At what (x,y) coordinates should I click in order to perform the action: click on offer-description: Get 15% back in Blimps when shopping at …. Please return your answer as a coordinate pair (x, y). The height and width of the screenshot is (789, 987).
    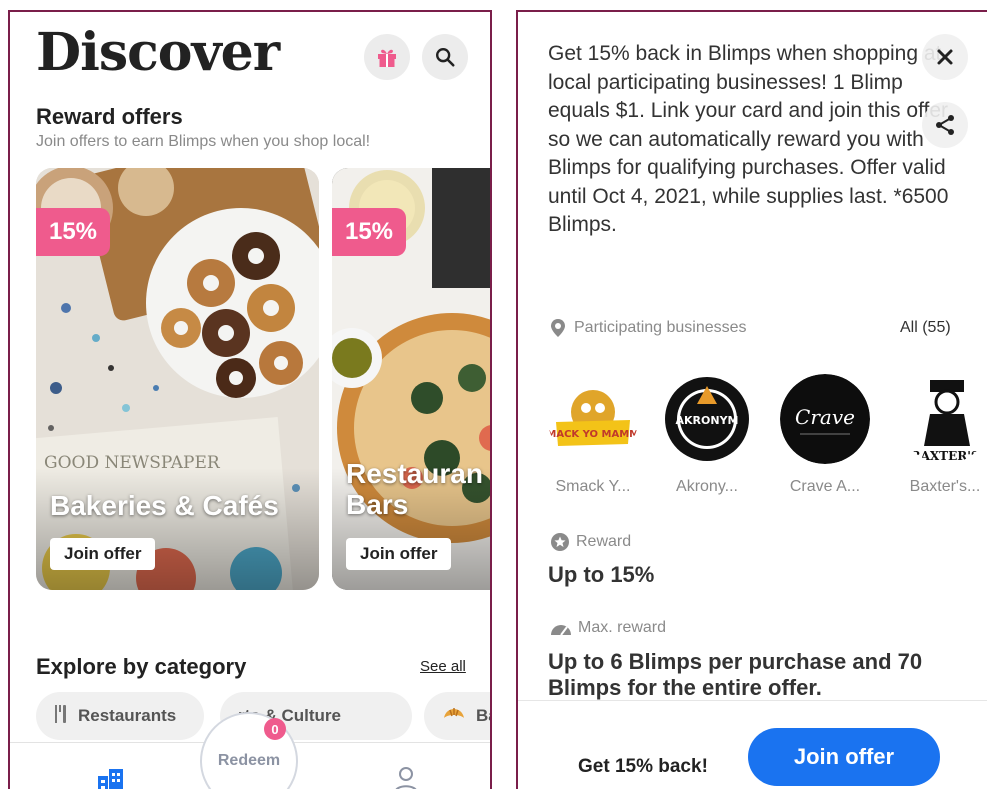
    Looking at the image, I should click on (748, 139).